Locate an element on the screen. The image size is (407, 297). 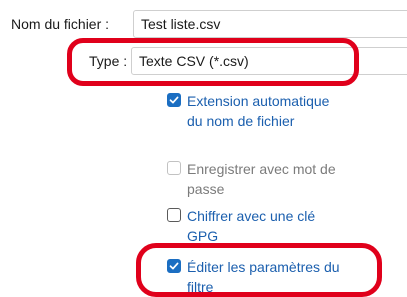
auto-extension-checkbox is located at coordinates (174, 100).